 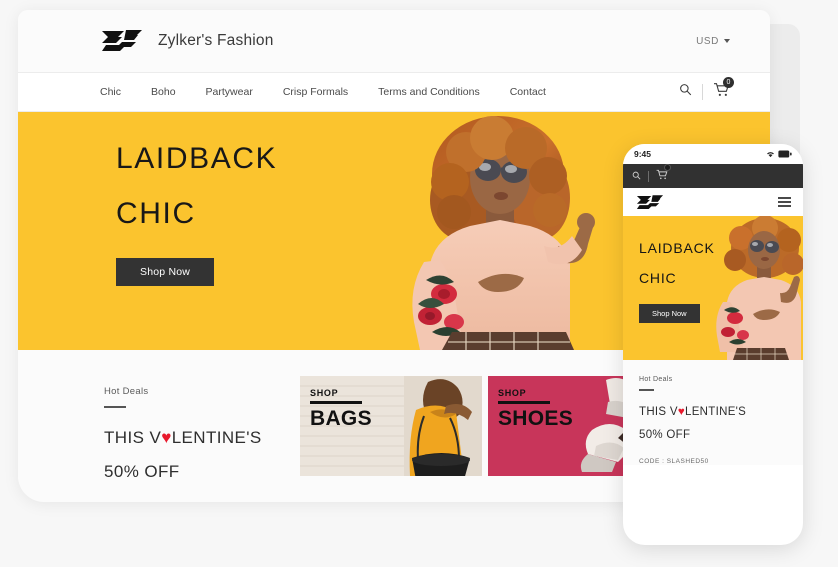 What do you see at coordinates (785, 154) in the screenshot?
I see `battery-icon` at bounding box center [785, 154].